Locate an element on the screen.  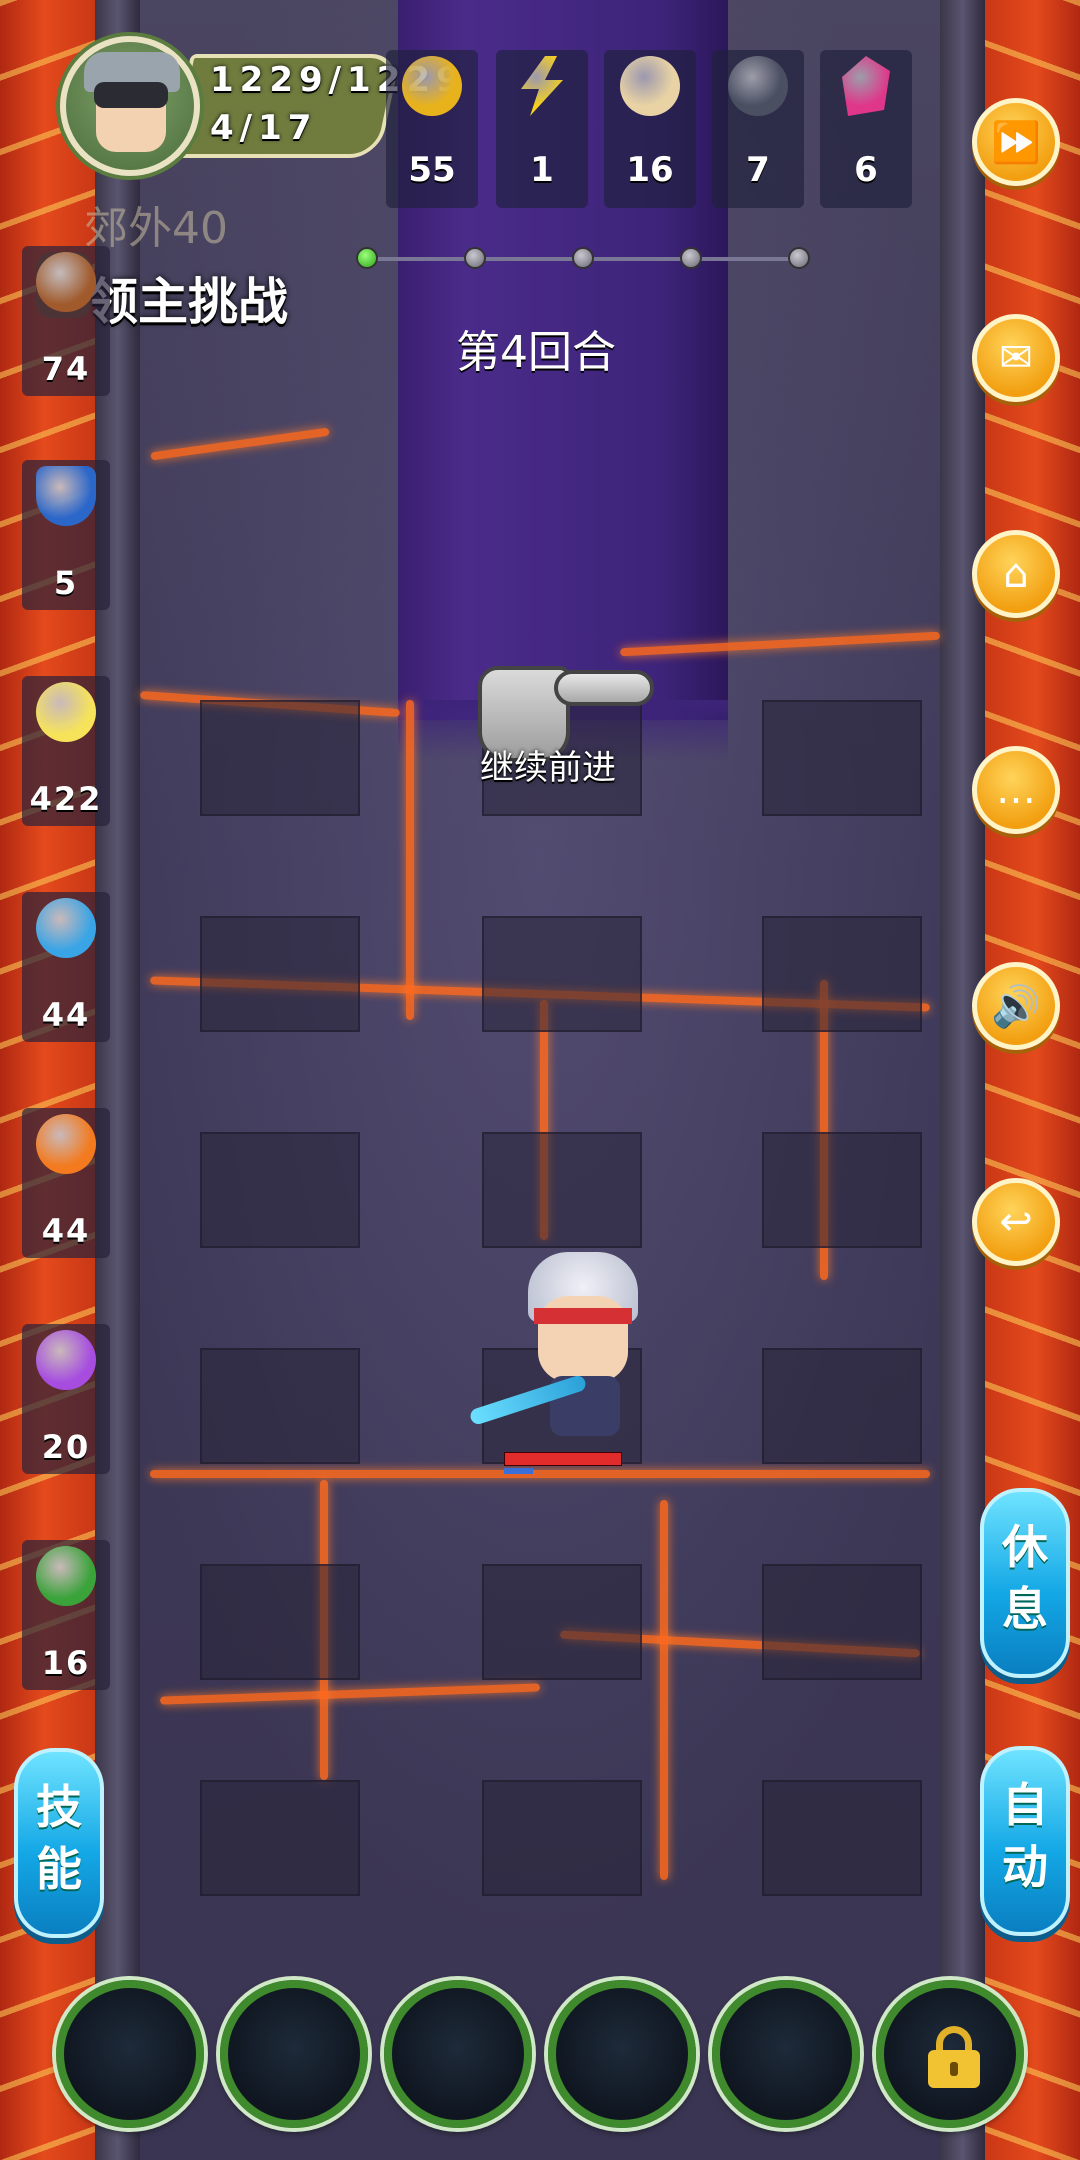
stat-value: 5 is located at coordinates (66, 583).